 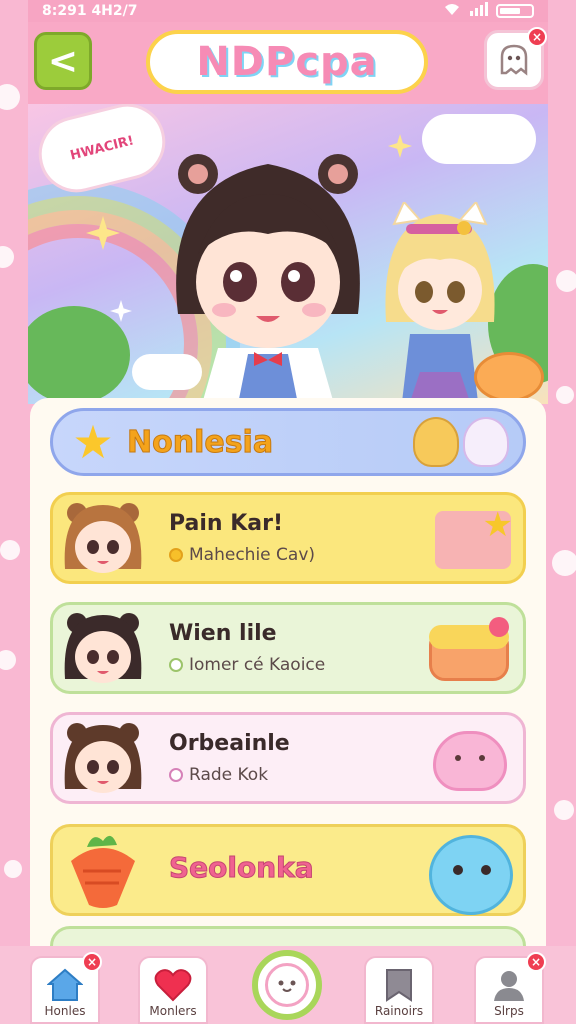 I want to click on slime-icon, so click(x=468, y=759).